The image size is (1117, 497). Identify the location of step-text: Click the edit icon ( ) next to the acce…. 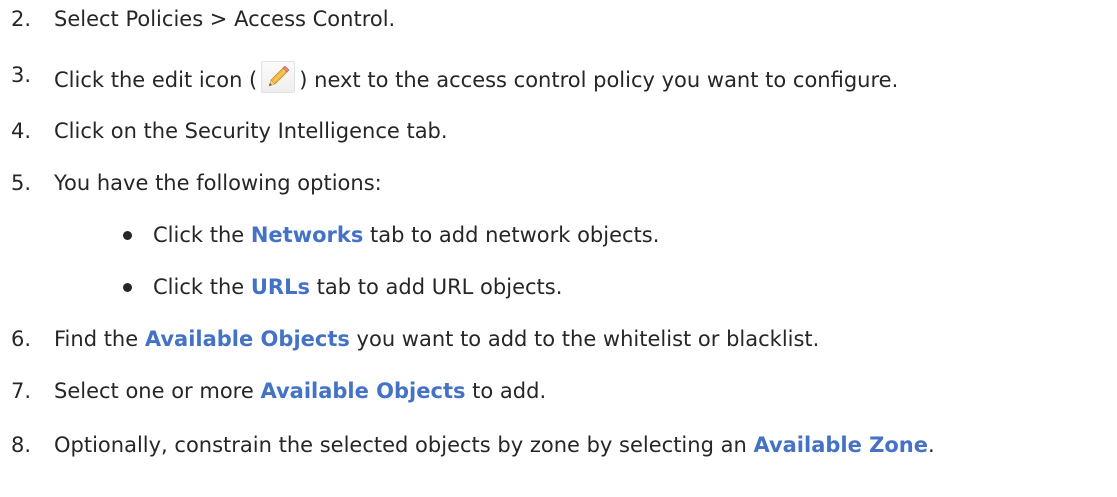
(476, 77).